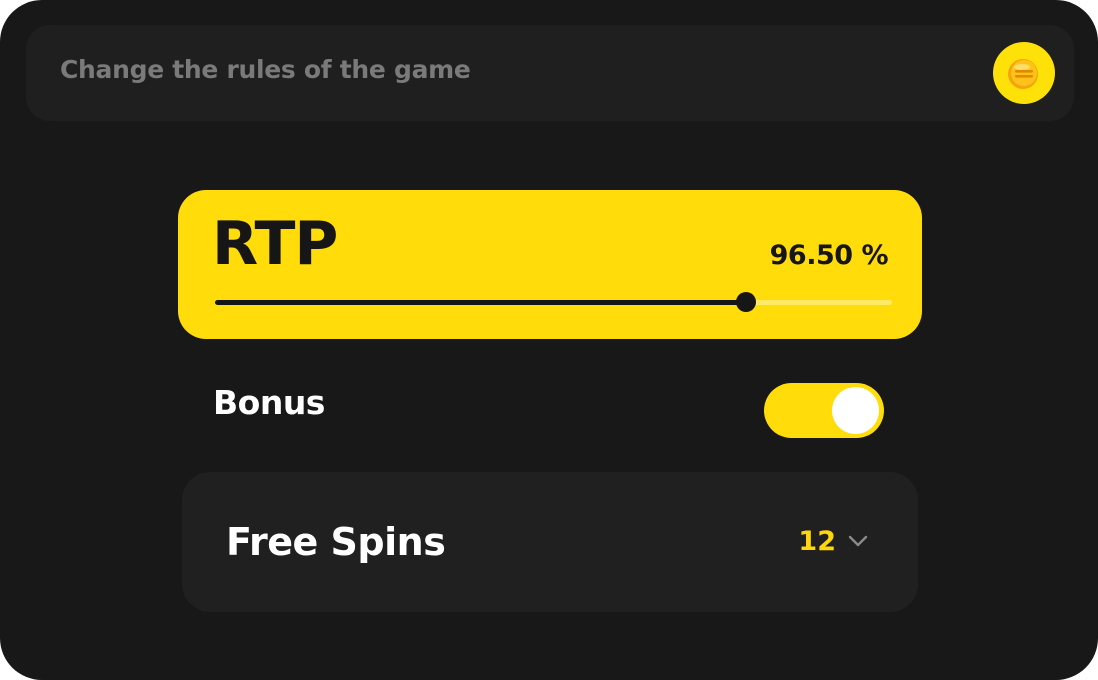 Image resolution: width=1098 pixels, height=680 pixels. What do you see at coordinates (550, 73) in the screenshot?
I see `header-bar: Change the rules of the game` at bounding box center [550, 73].